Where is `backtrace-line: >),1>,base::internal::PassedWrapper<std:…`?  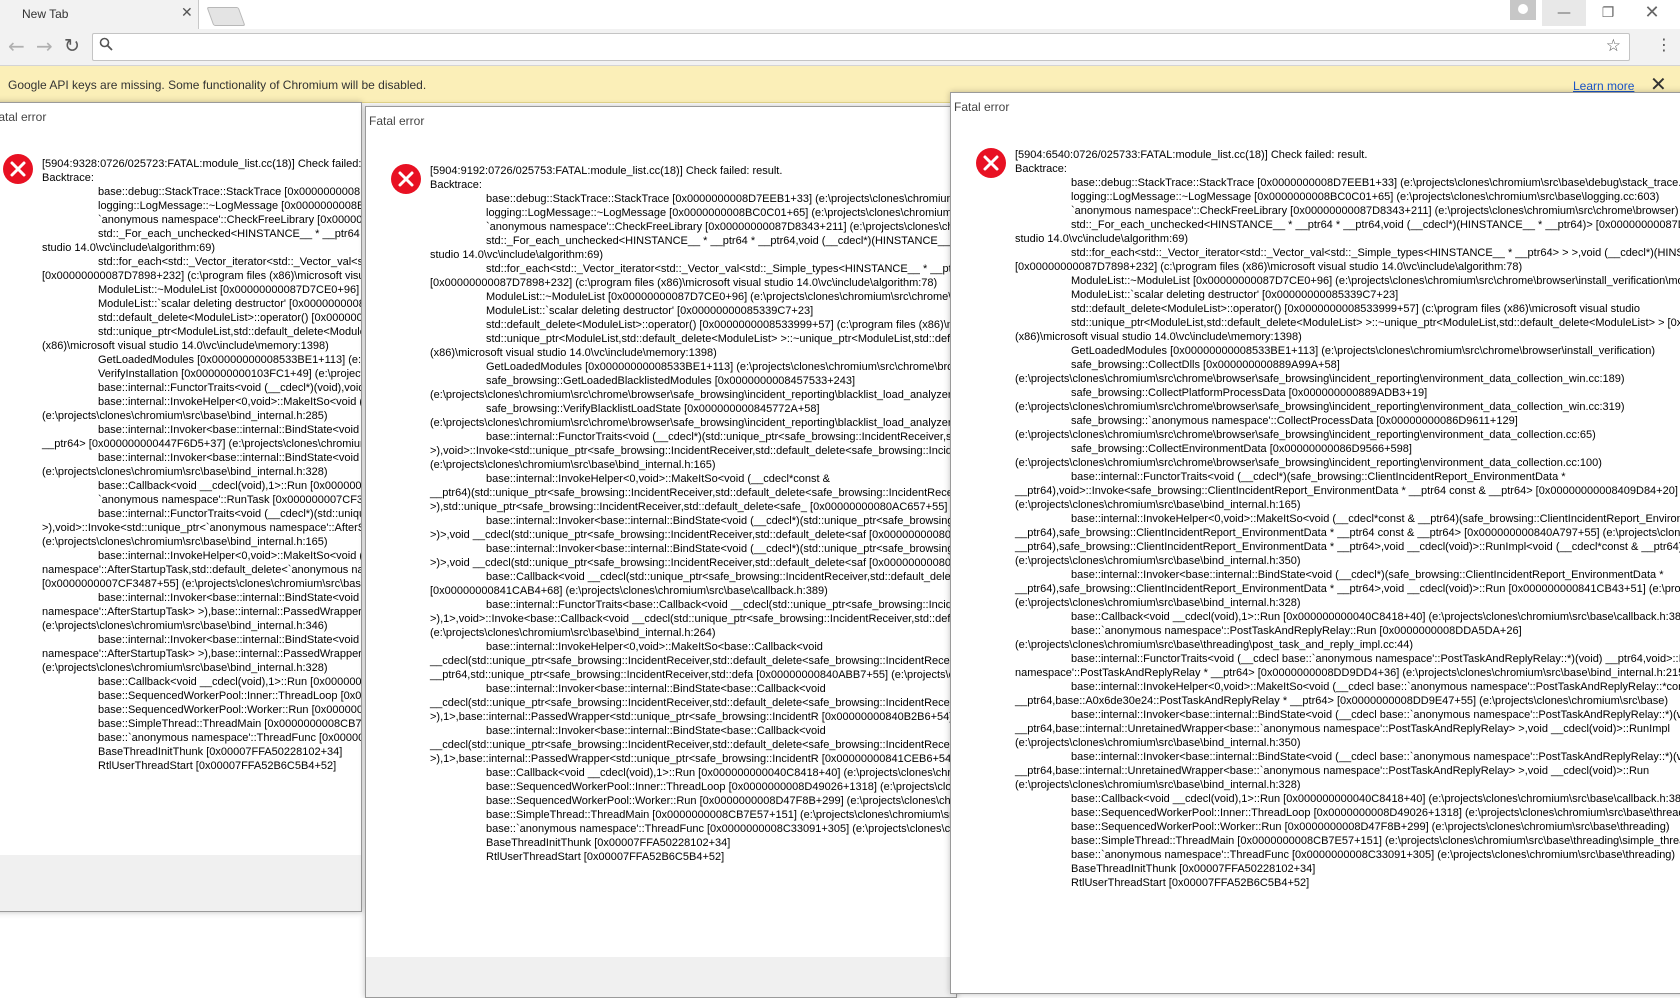 backtrace-line: >),1>,base::internal::PassedWrapper<std:… is located at coordinates (692, 759).